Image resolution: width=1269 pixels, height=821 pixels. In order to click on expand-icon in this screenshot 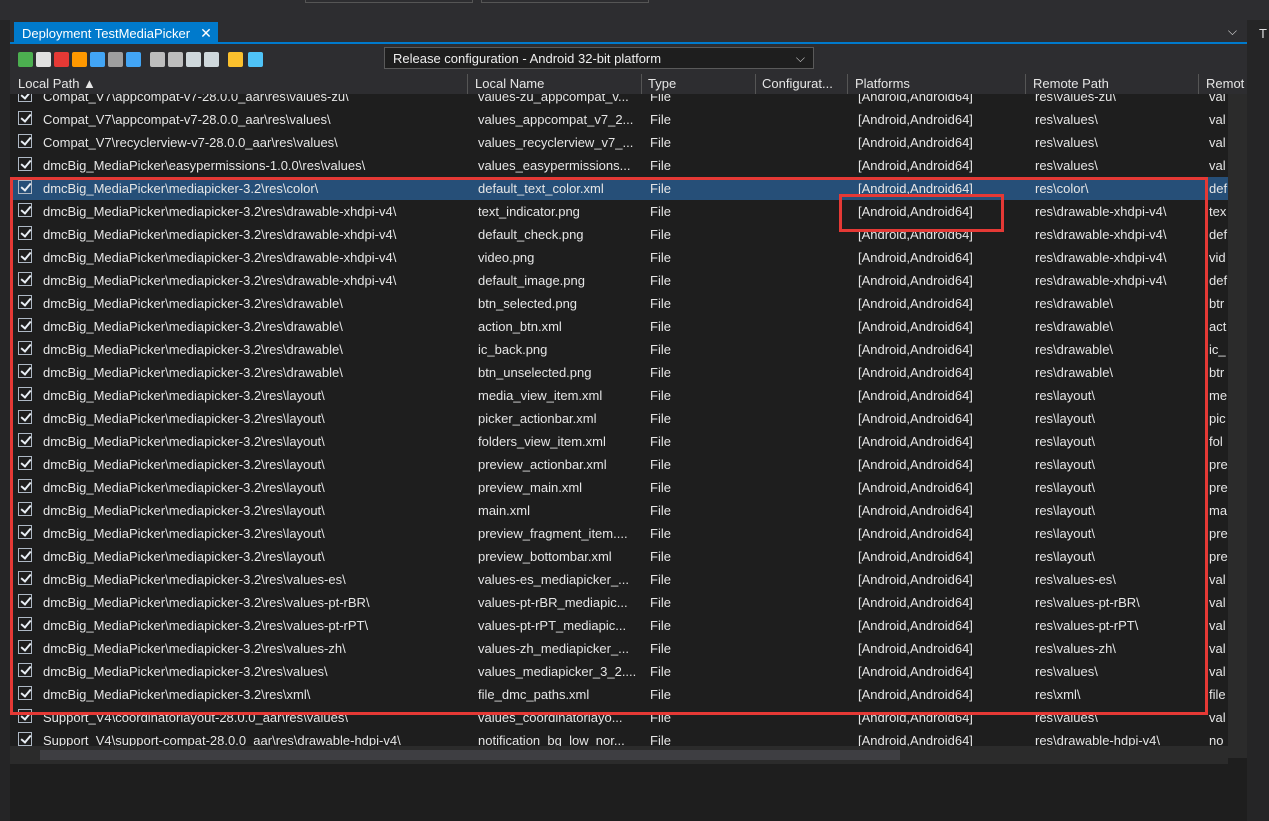, I will do `click(211, 59)`.